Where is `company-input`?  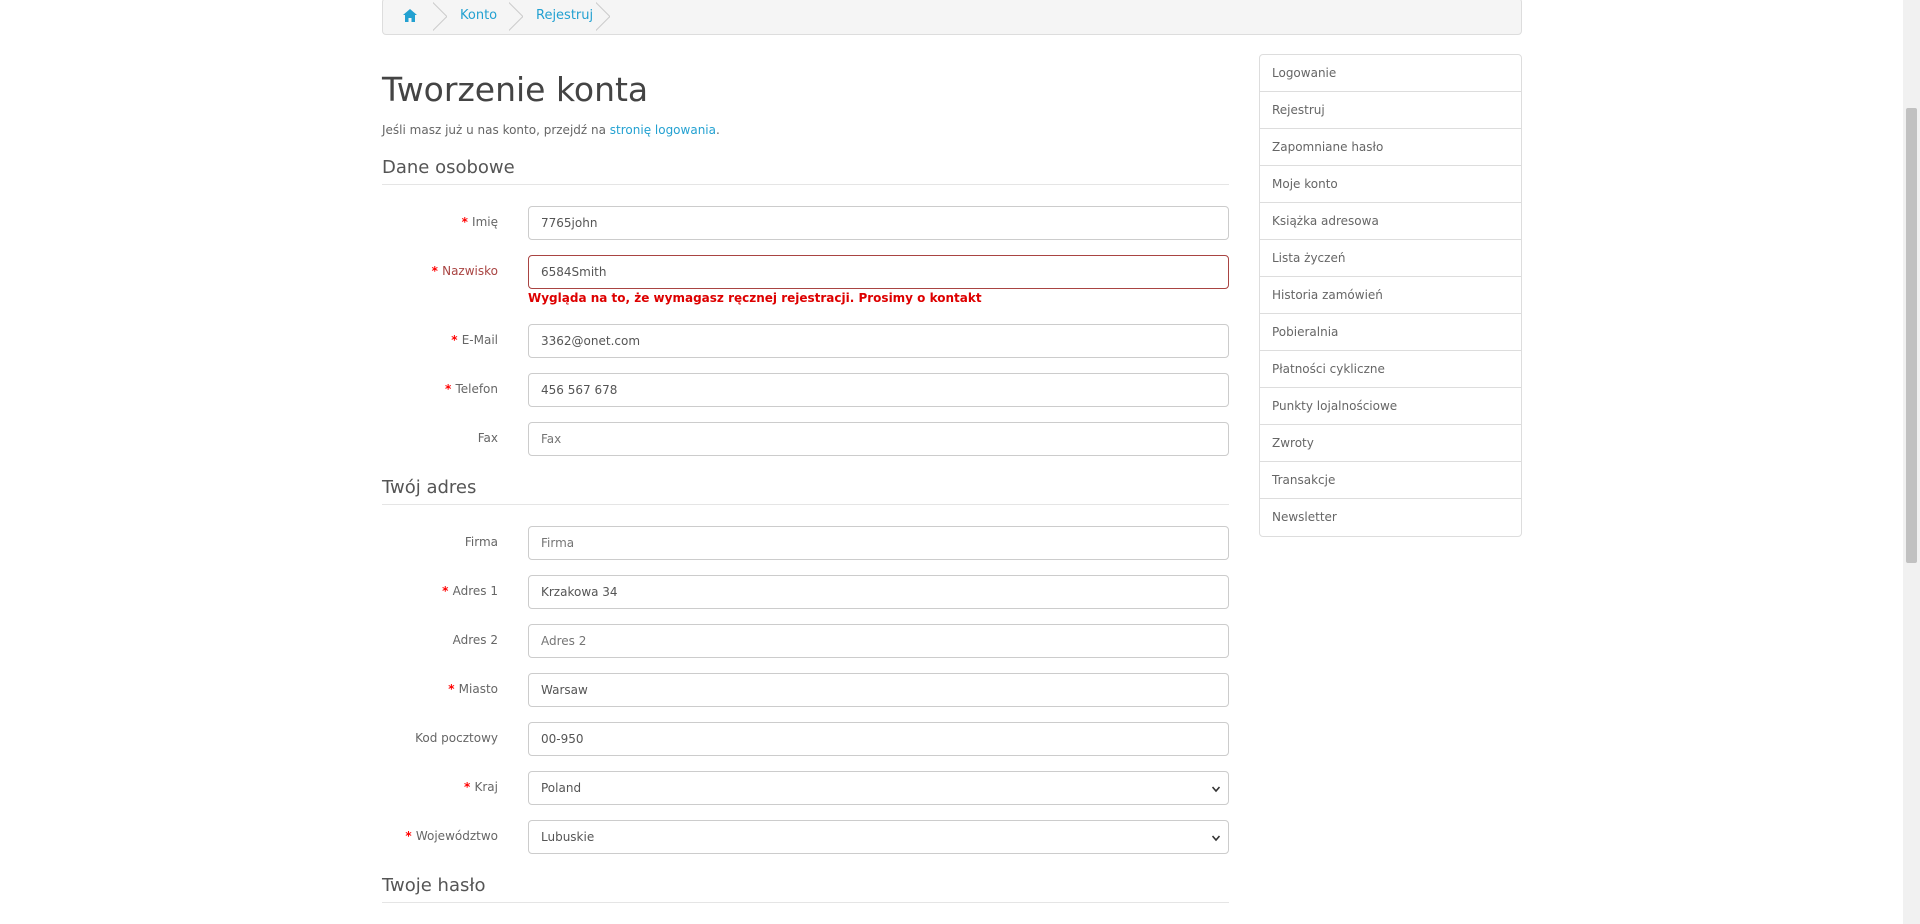
company-input is located at coordinates (878, 543).